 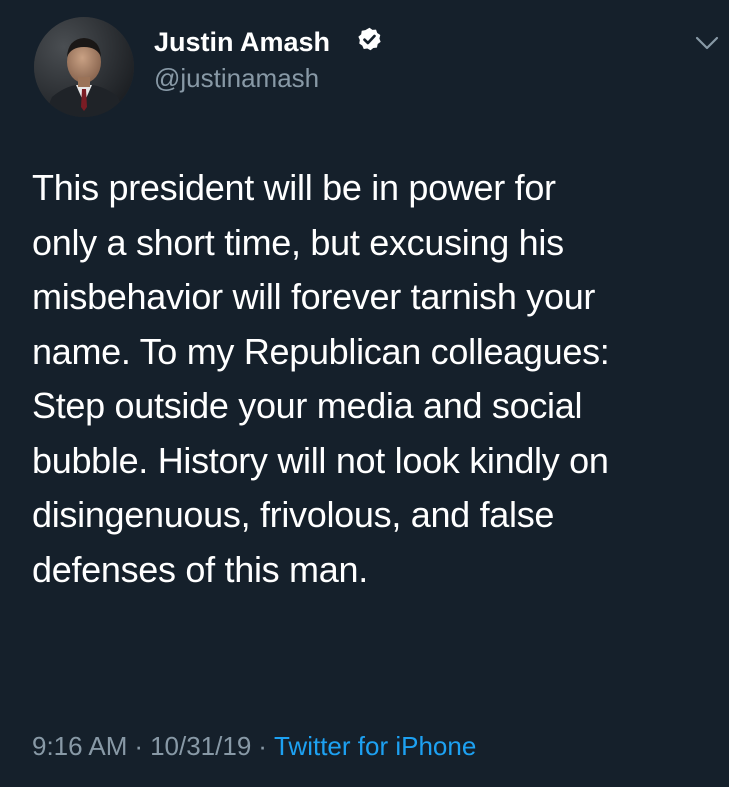 I want to click on author-handle: @justinamash, so click(x=236, y=78).